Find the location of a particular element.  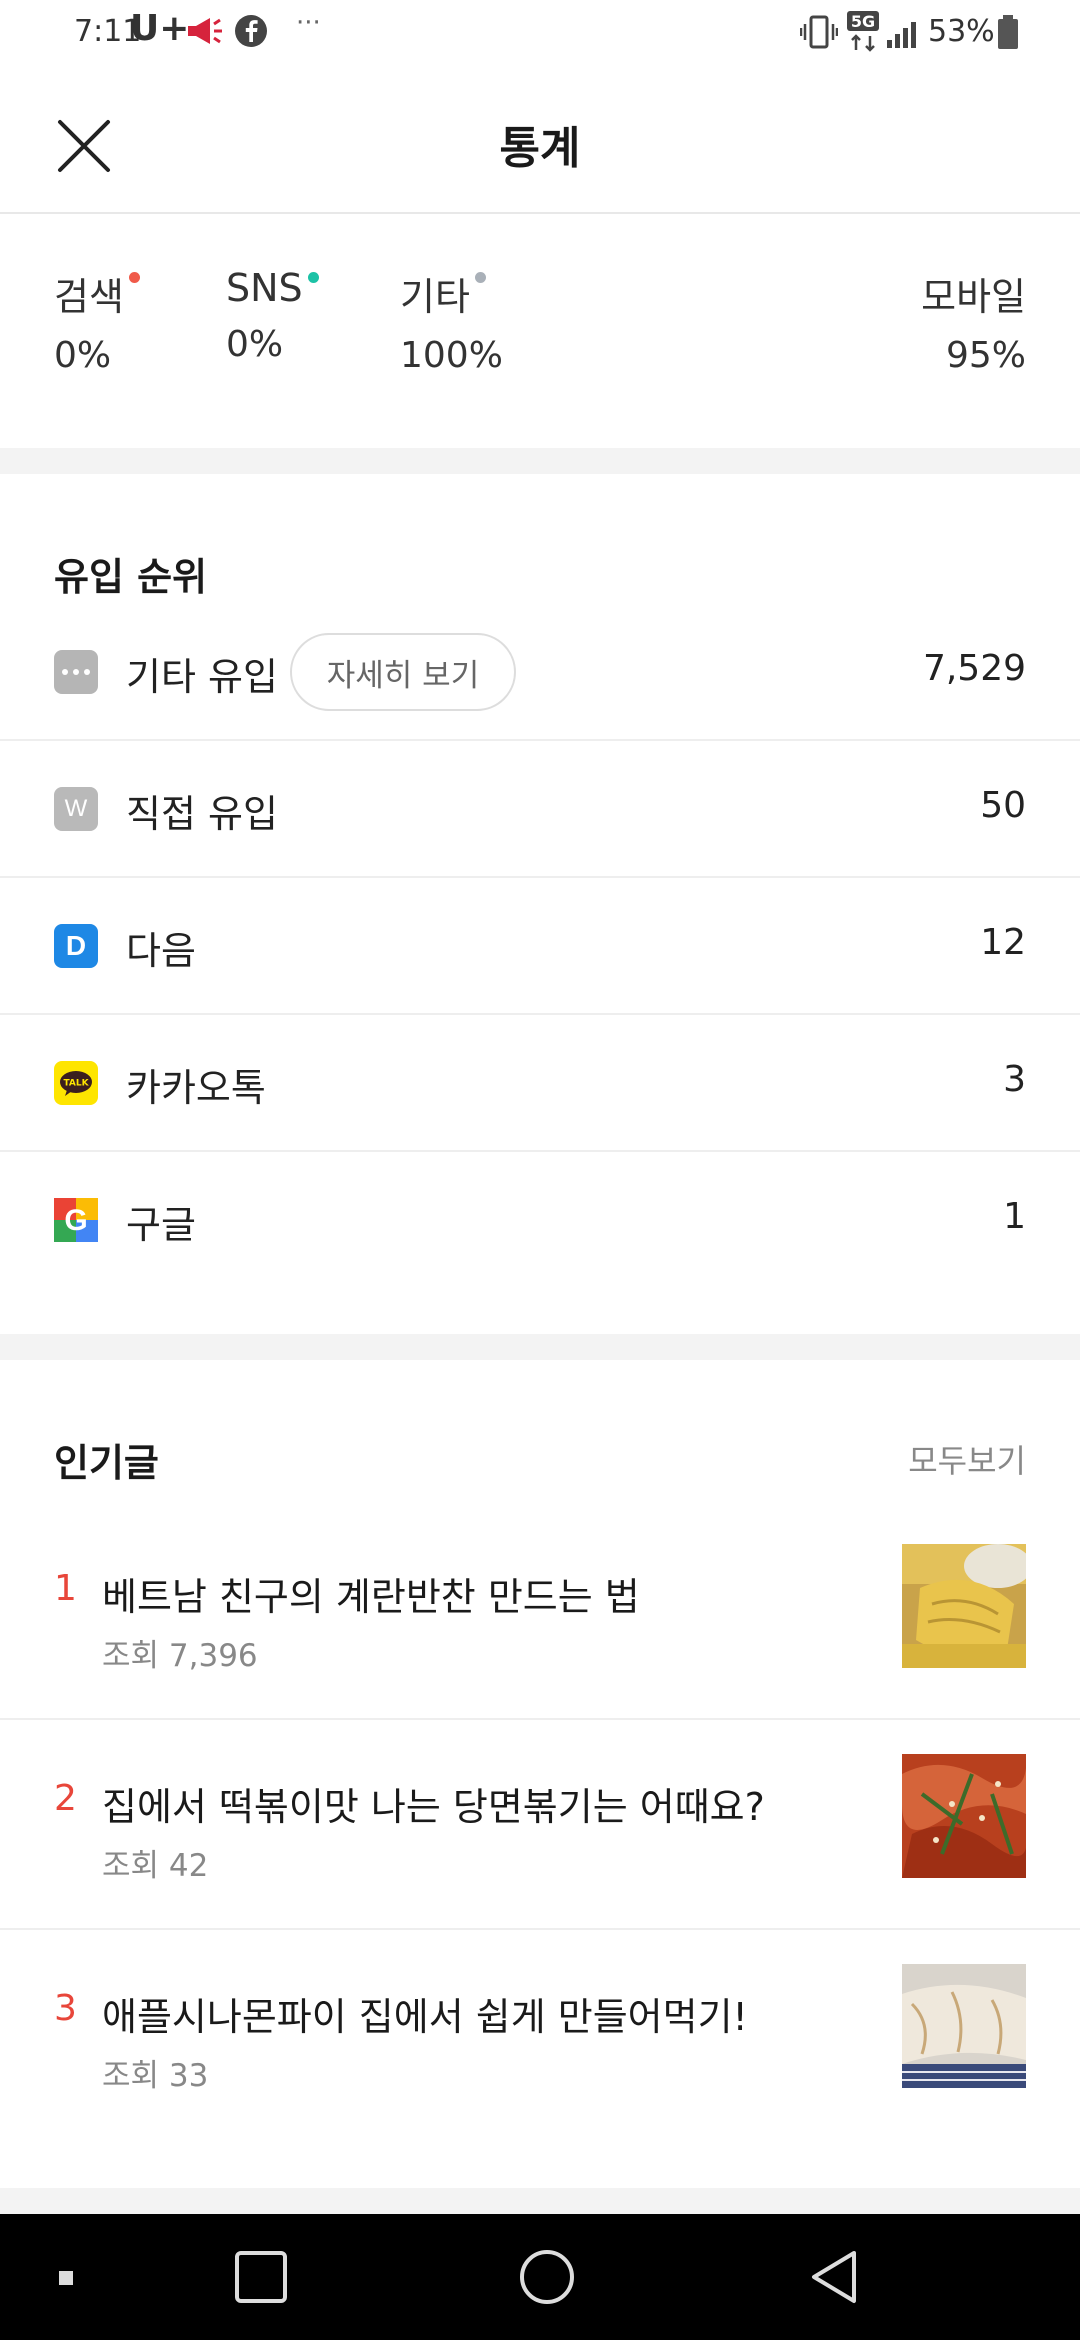

post-views: 조회 33 is located at coordinates (155, 2076).